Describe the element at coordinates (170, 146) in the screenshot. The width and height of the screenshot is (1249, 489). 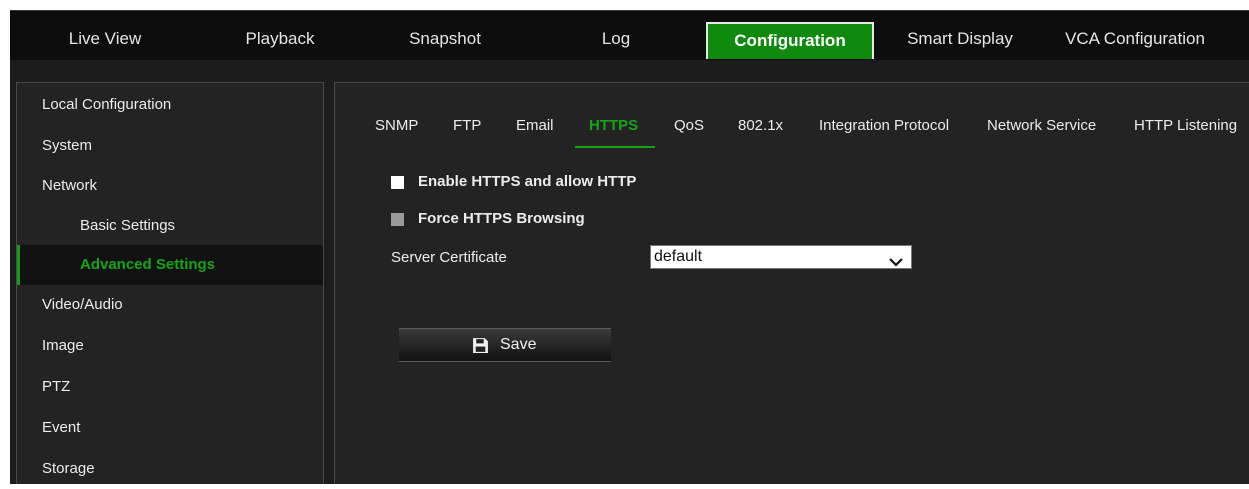
I see `sidebar-item-system: System` at that location.